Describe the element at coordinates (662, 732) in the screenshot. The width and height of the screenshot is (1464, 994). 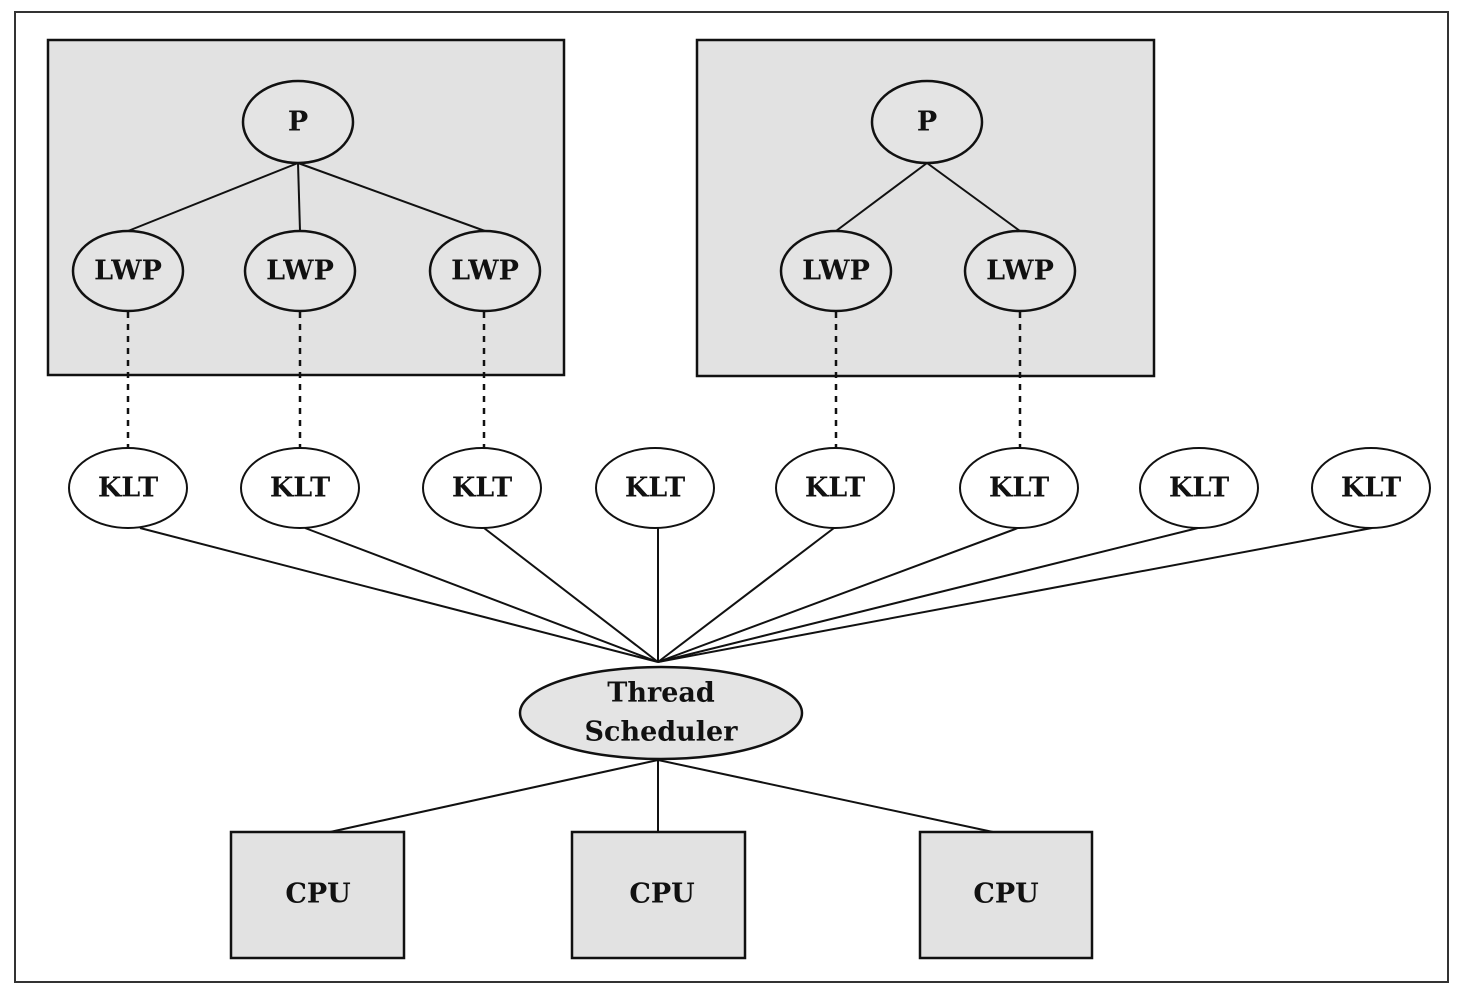
I see `scheduler-label-line2: Scheduler` at that location.